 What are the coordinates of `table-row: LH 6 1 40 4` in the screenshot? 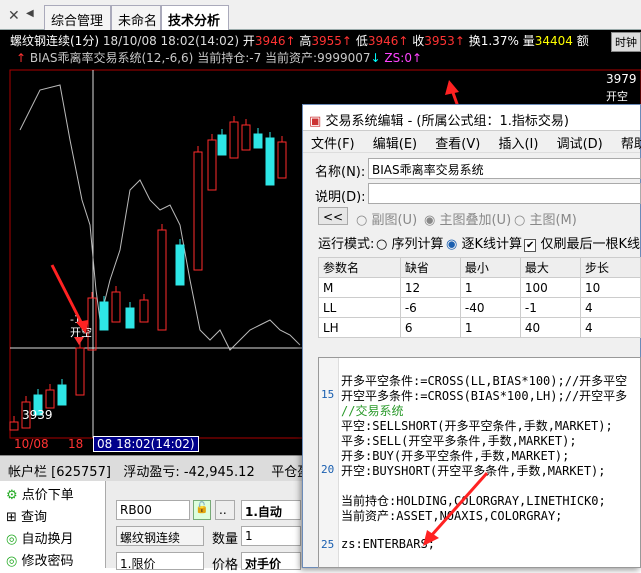 It's located at (479, 327).